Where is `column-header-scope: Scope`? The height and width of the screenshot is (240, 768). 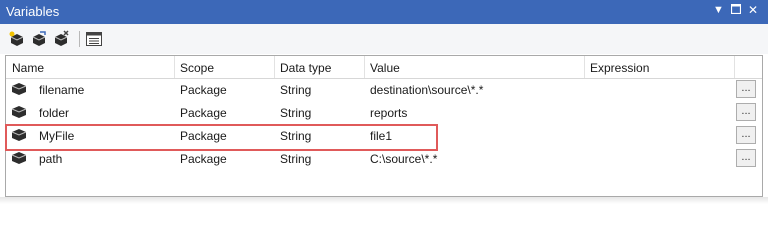 column-header-scope: Scope is located at coordinates (197, 68).